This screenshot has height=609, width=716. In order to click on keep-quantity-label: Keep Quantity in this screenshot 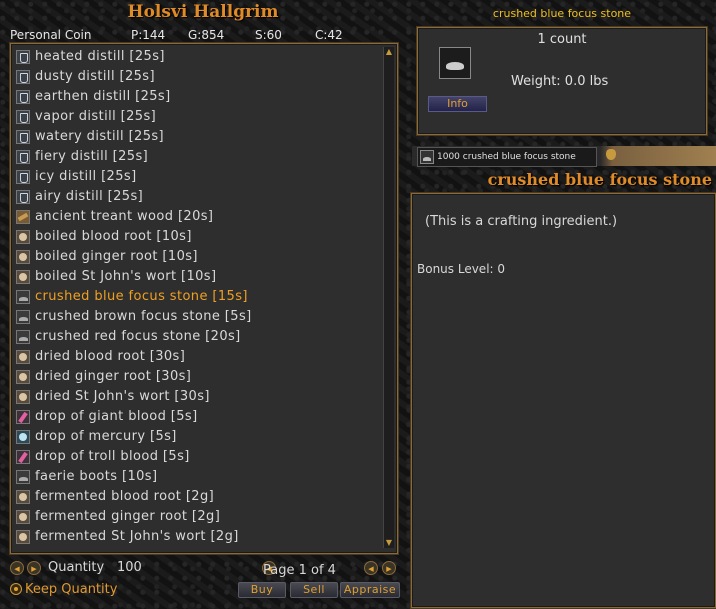, I will do `click(71, 589)`.